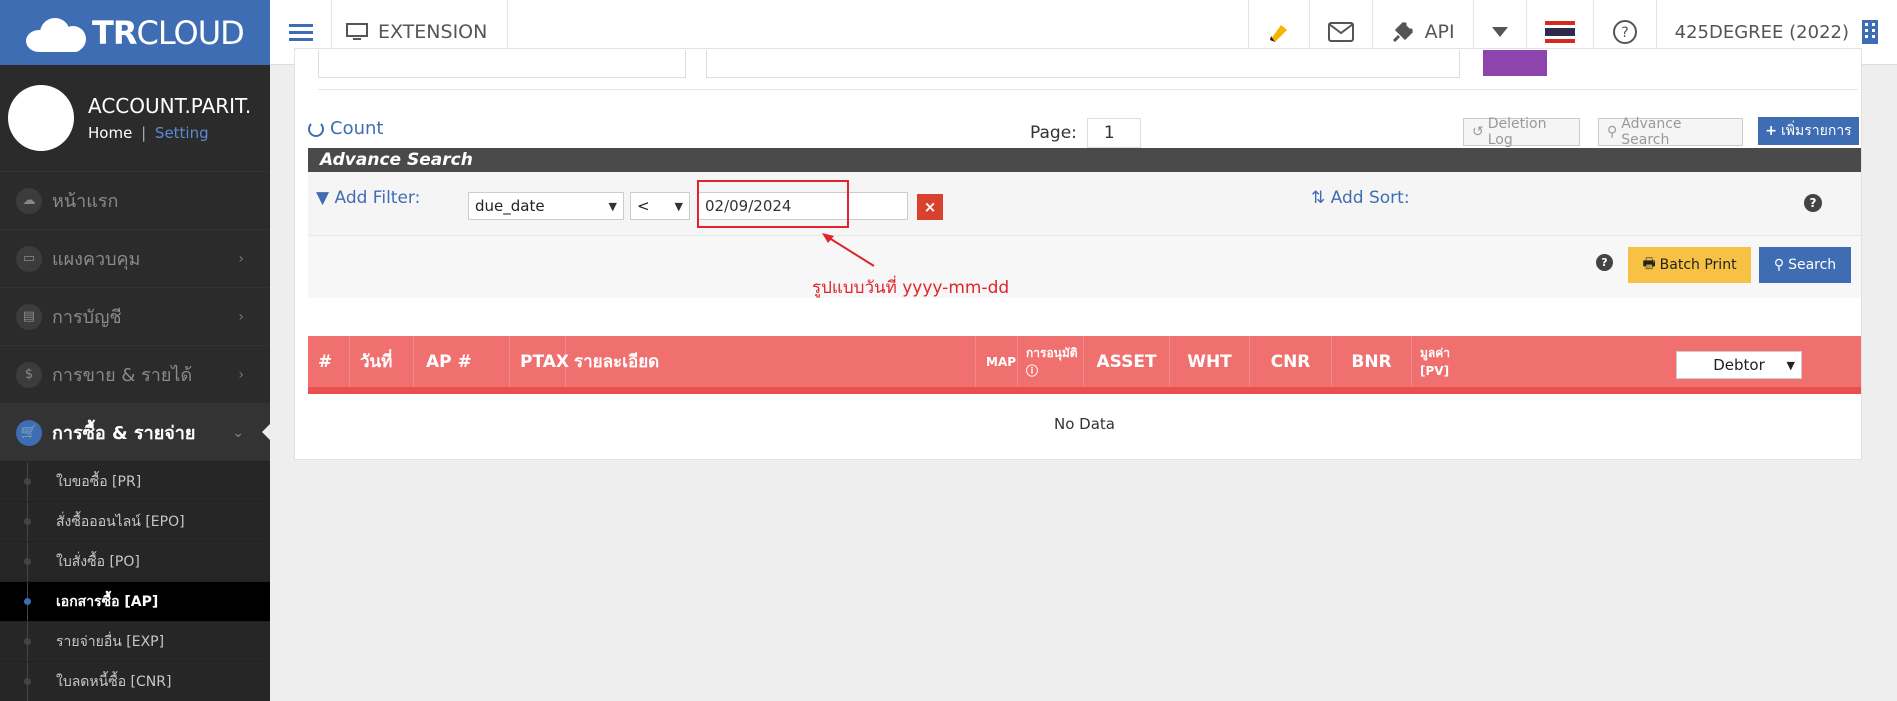 The height and width of the screenshot is (701, 1897). I want to click on batch-print-button: 🖶 Batch Print, so click(1689, 265).